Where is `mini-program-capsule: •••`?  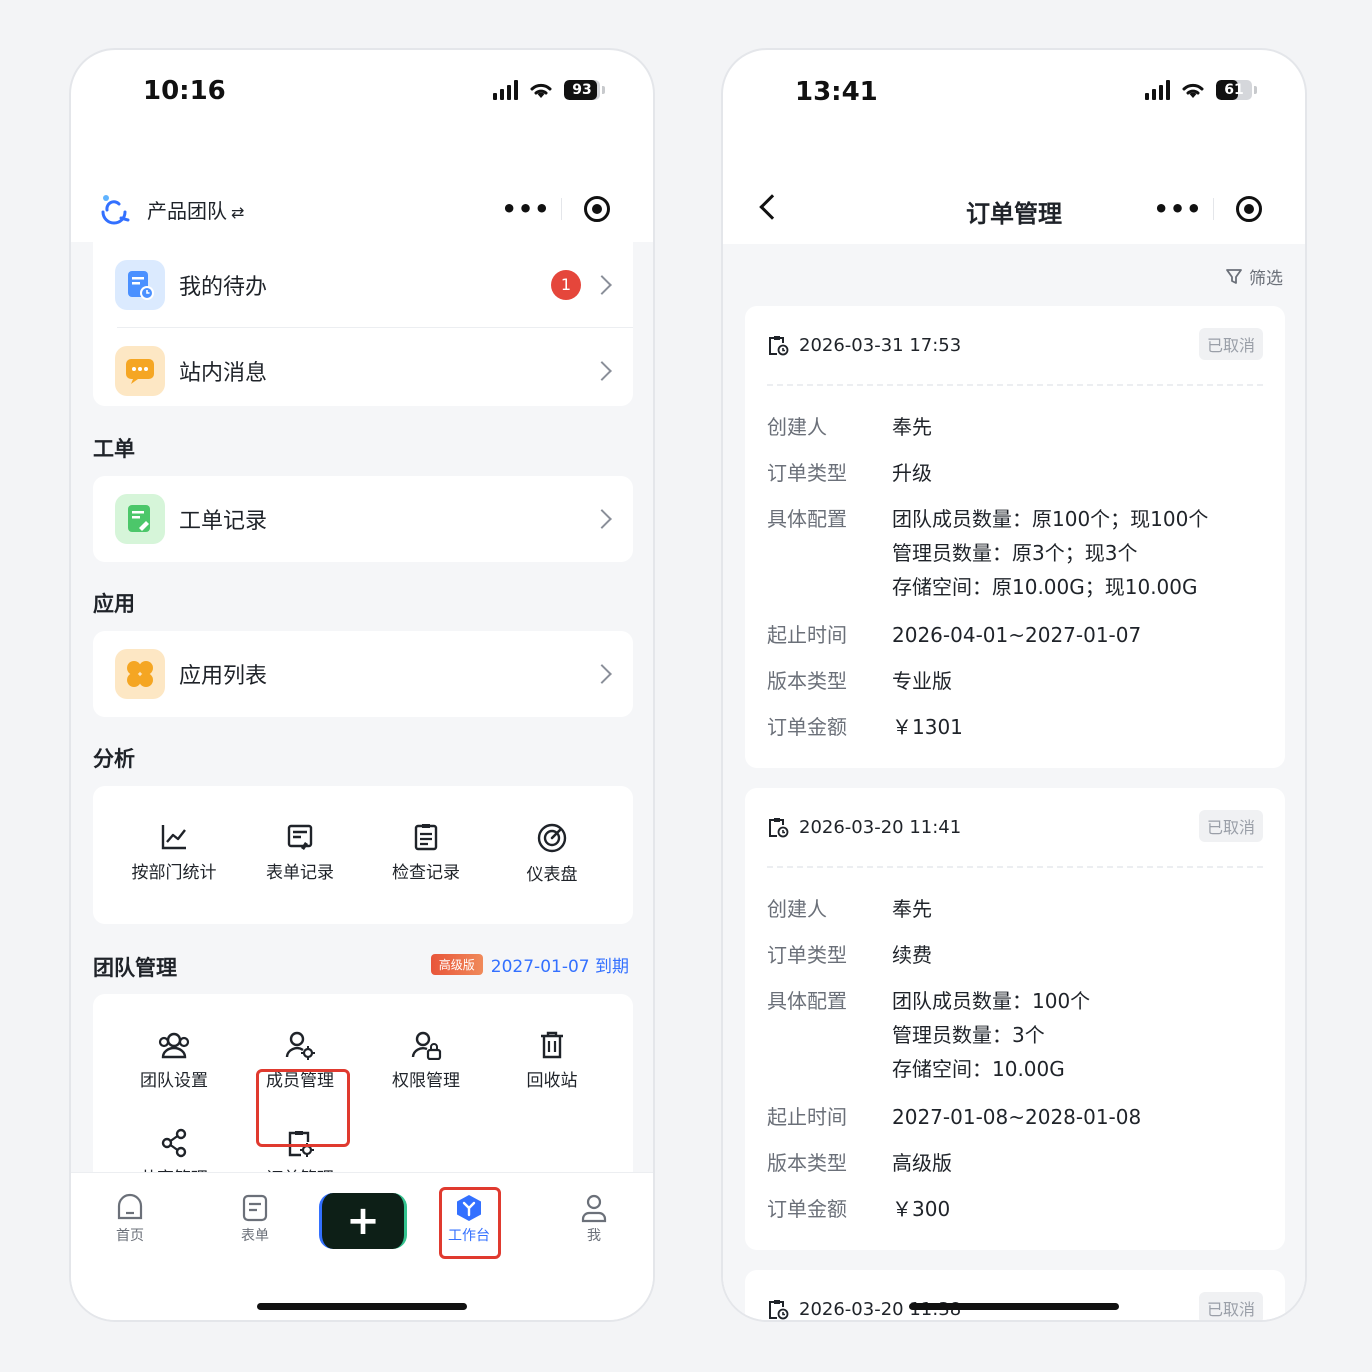 mini-program-capsule: ••• is located at coordinates (561, 209).